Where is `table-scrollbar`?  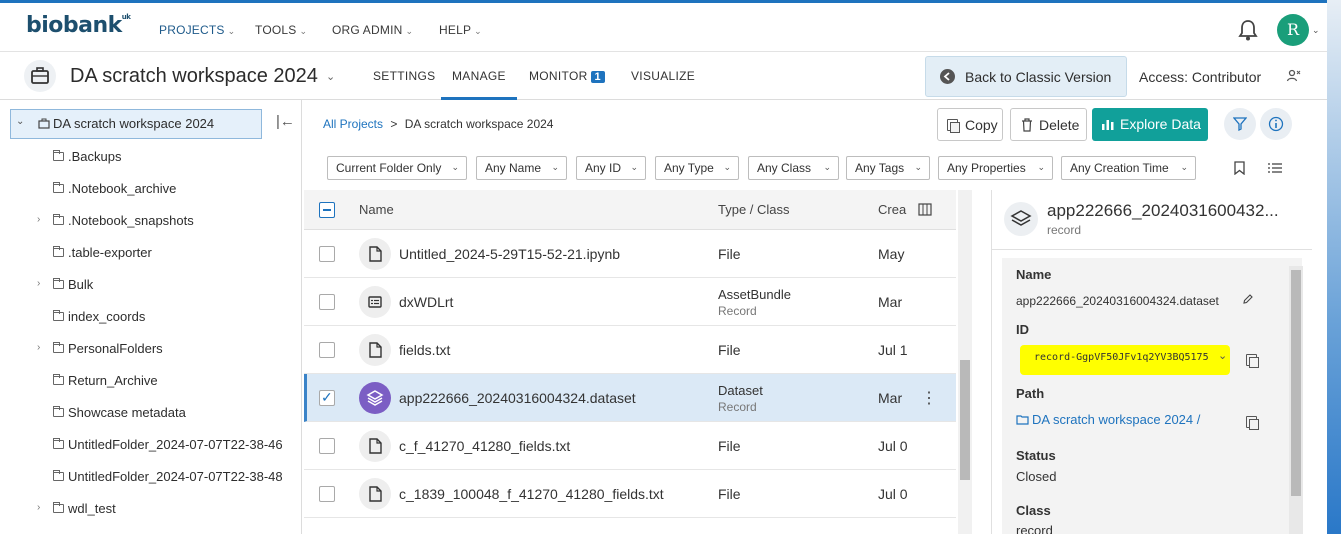
table-scrollbar is located at coordinates (965, 362).